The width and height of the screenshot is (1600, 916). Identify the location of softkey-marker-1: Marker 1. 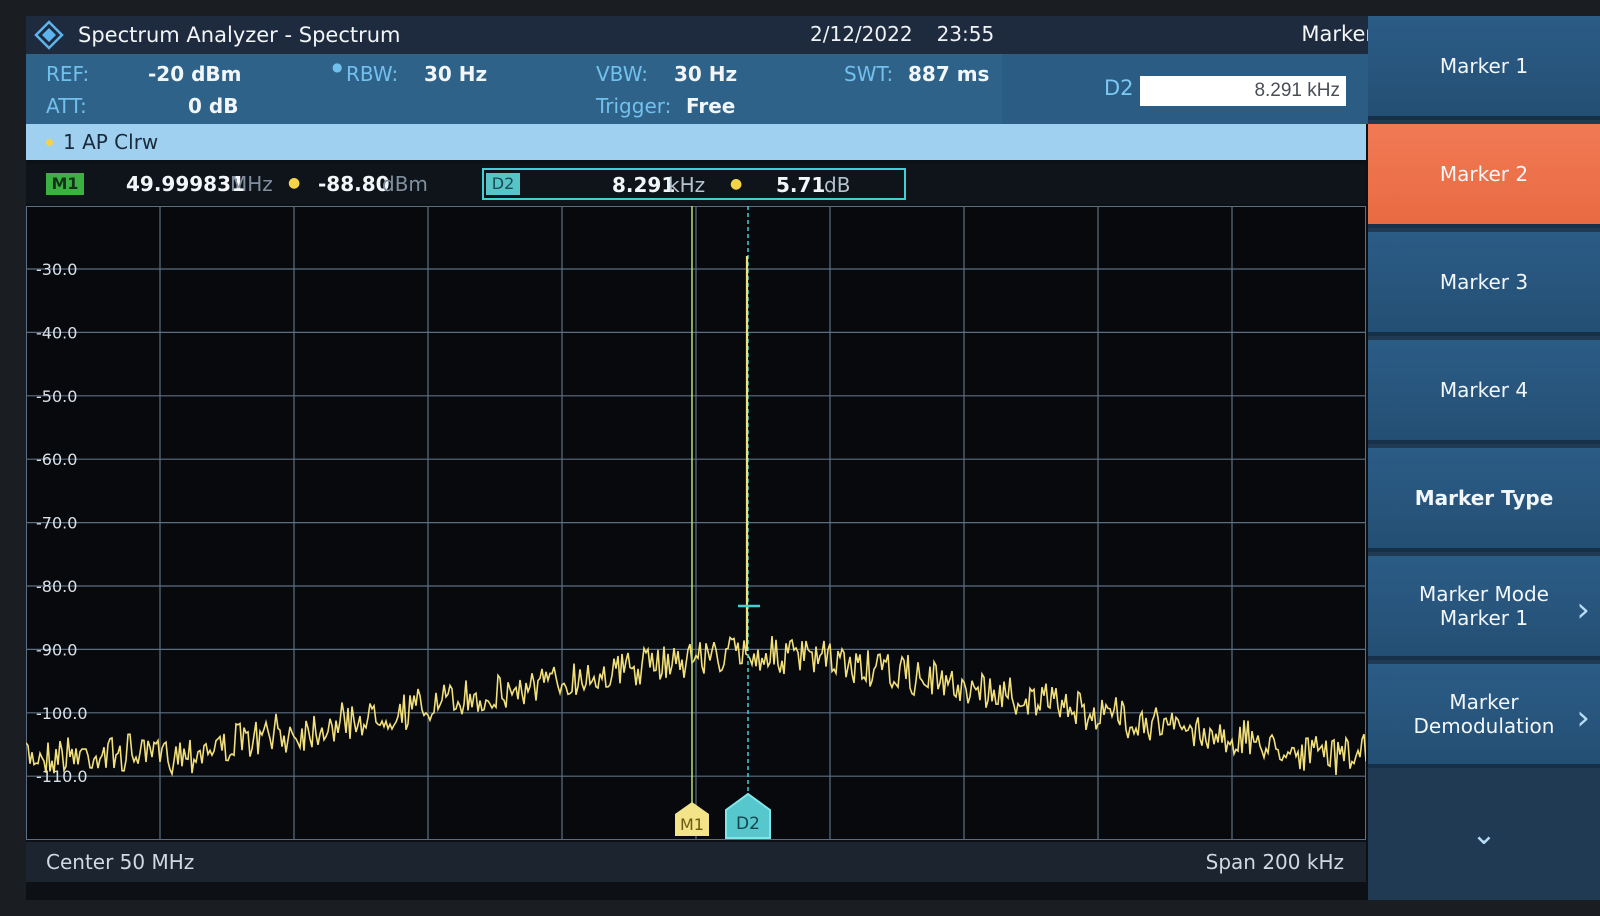
(1484, 68).